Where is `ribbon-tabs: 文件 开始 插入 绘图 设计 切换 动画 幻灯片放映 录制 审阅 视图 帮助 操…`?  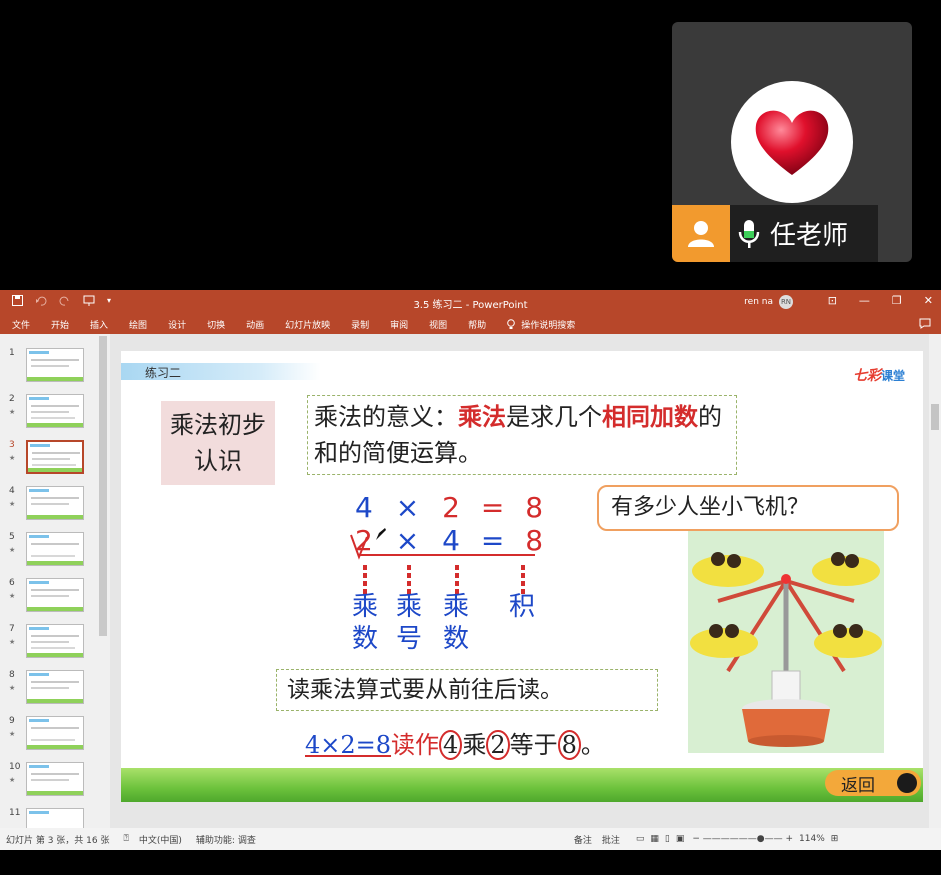 ribbon-tabs: 文件 开始 插入 绘图 设计 切换 动画 幻灯片放映 录制 审阅 视图 帮助 操… is located at coordinates (470, 324).